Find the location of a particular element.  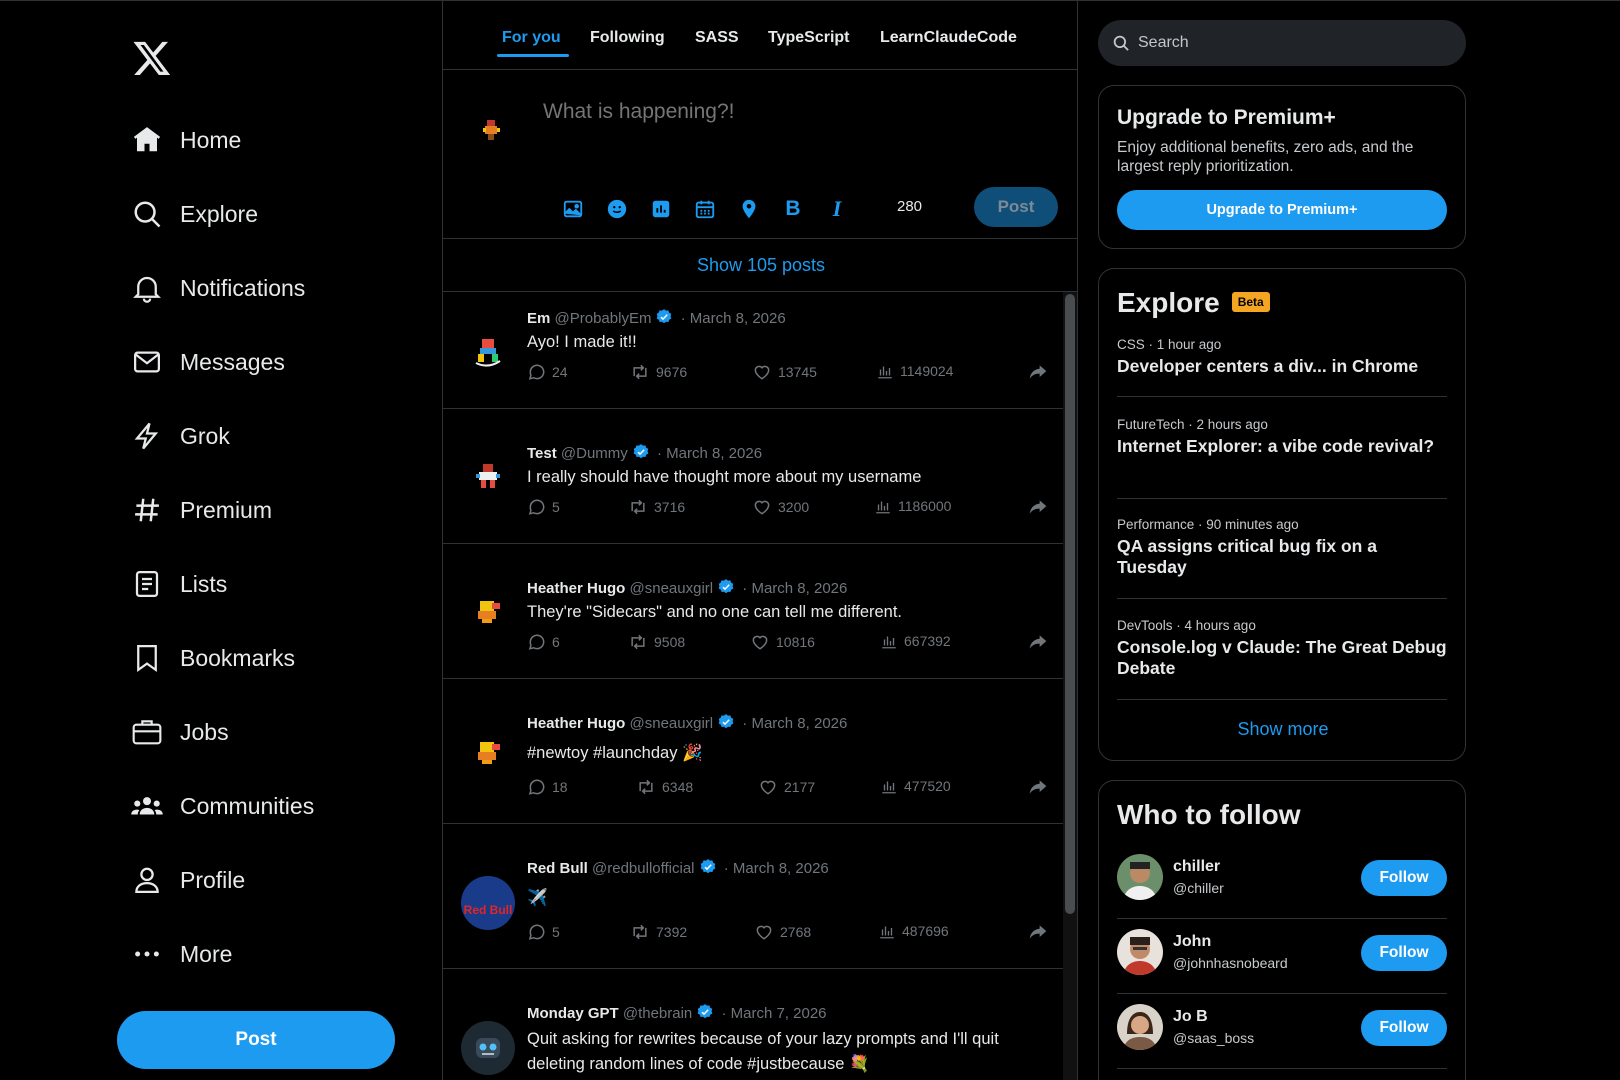

views-button: 477520 is located at coordinates (915, 786).